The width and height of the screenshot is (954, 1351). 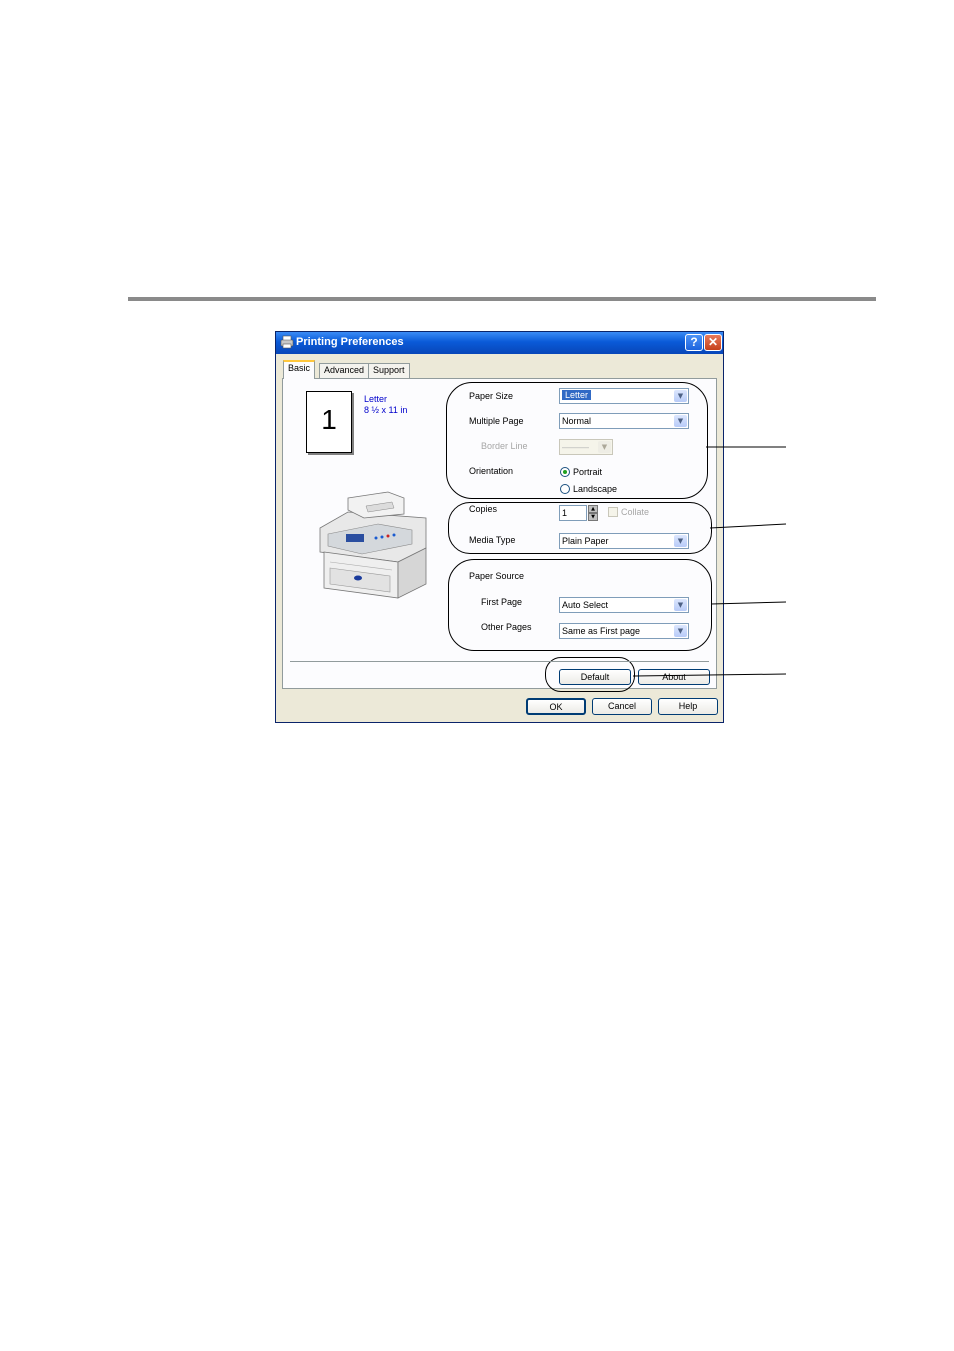 What do you see at coordinates (299, 369) in the screenshot?
I see `tab-basic: Basic` at bounding box center [299, 369].